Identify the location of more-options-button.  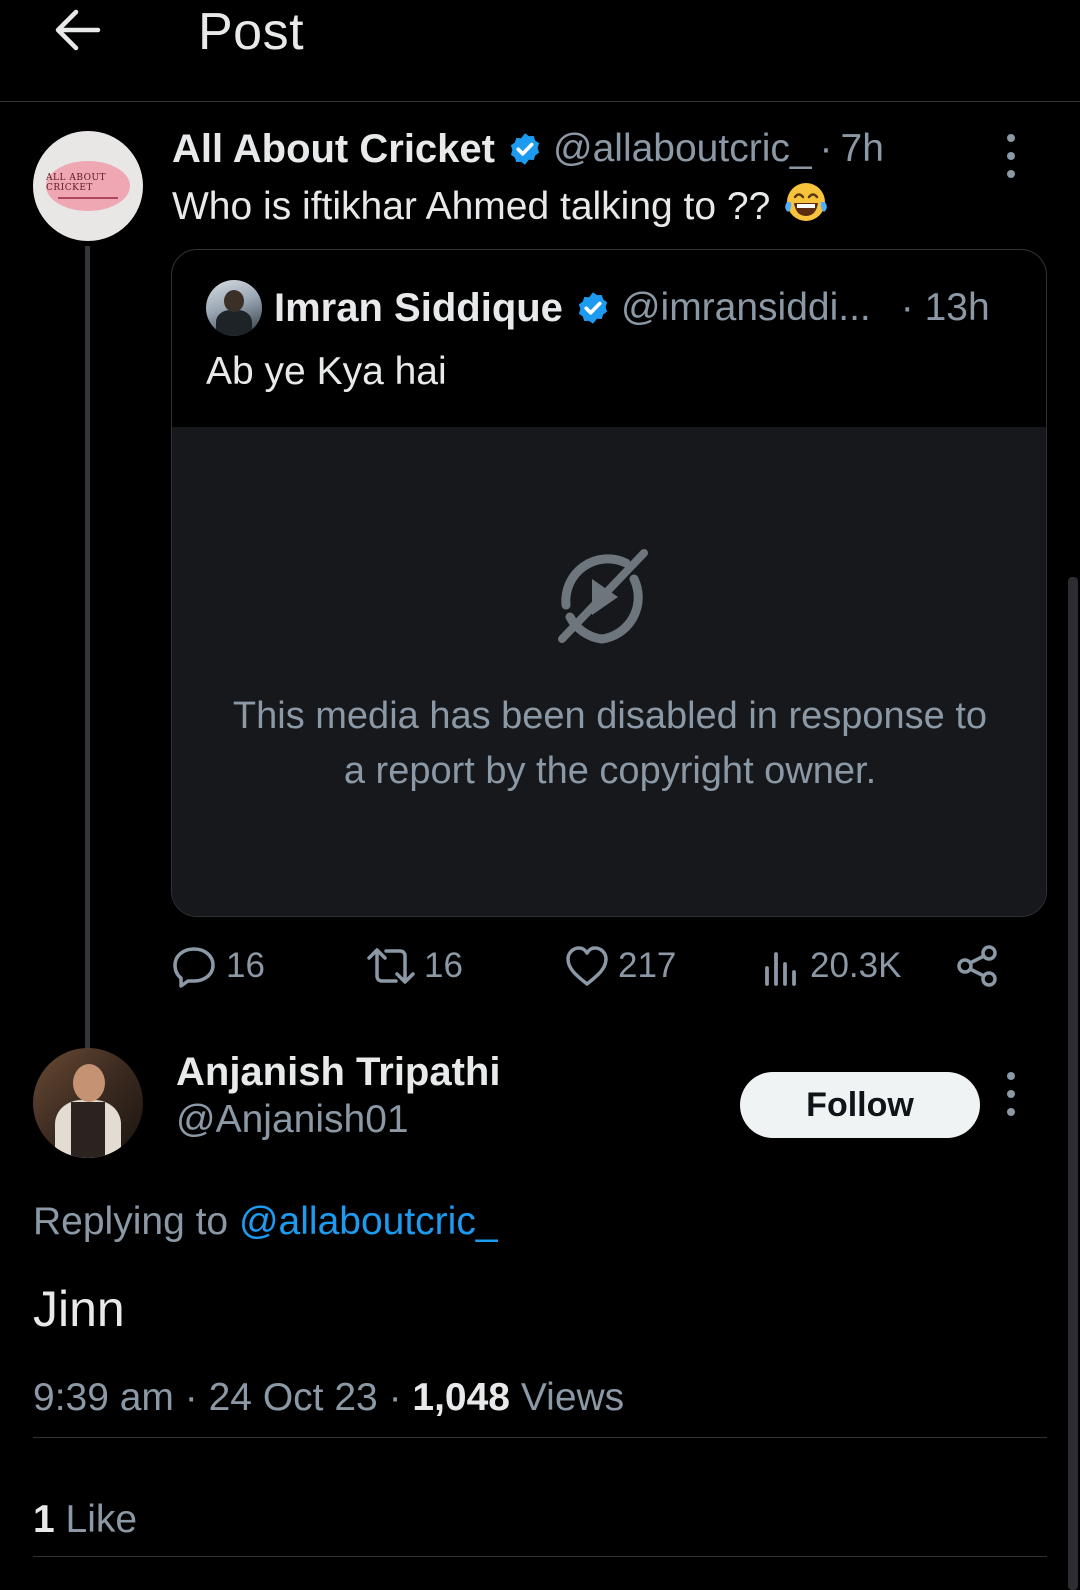
(1011, 156).